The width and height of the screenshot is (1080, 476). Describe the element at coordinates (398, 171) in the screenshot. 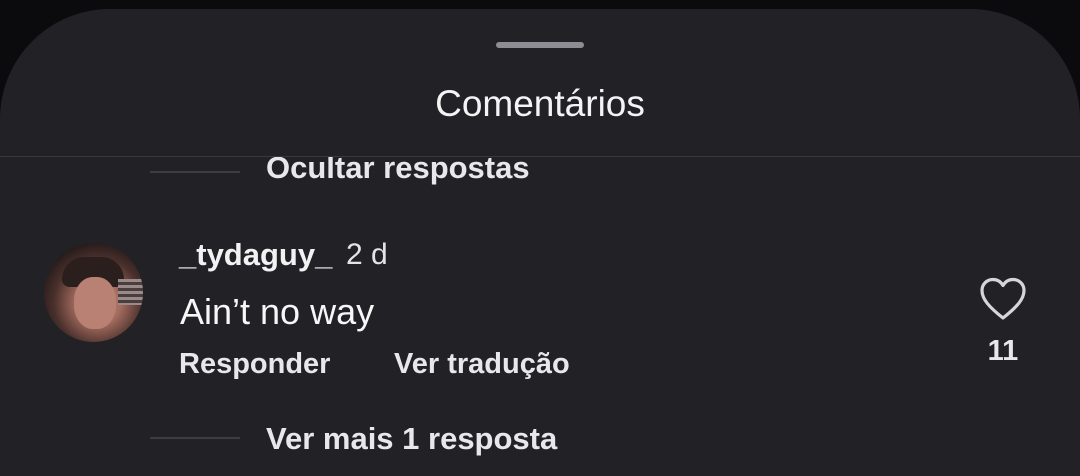

I see `hide-replies-button: Ocultar respostas` at that location.